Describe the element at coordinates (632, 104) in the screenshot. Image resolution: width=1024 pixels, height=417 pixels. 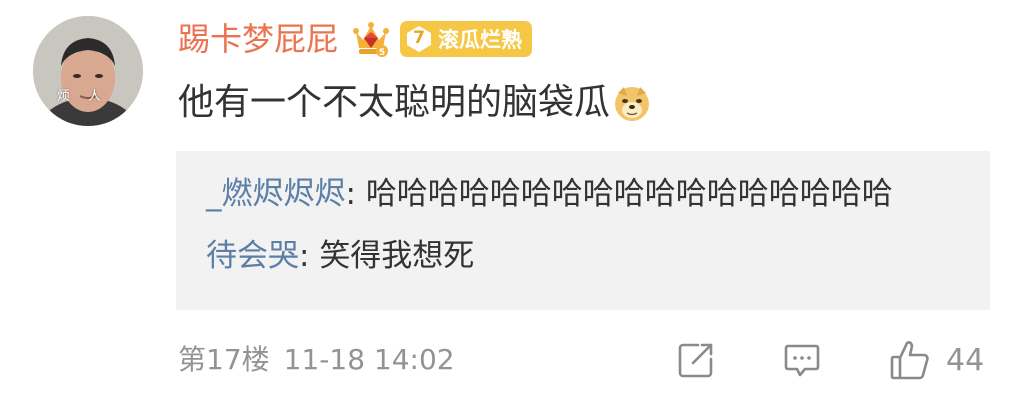
I see `doge-emoji-icon` at that location.